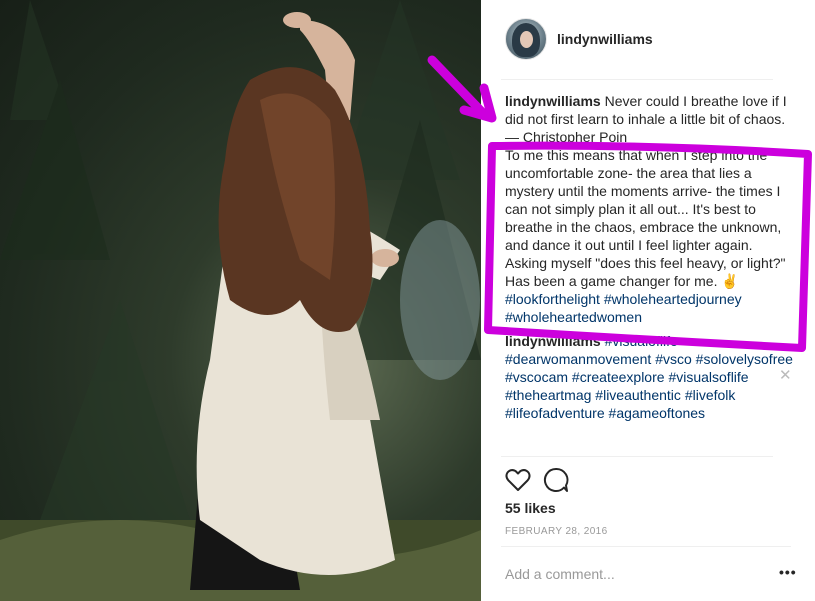  Describe the element at coordinates (556, 531) in the screenshot. I see `post-date: FEBRUARY 28, 2016` at that location.